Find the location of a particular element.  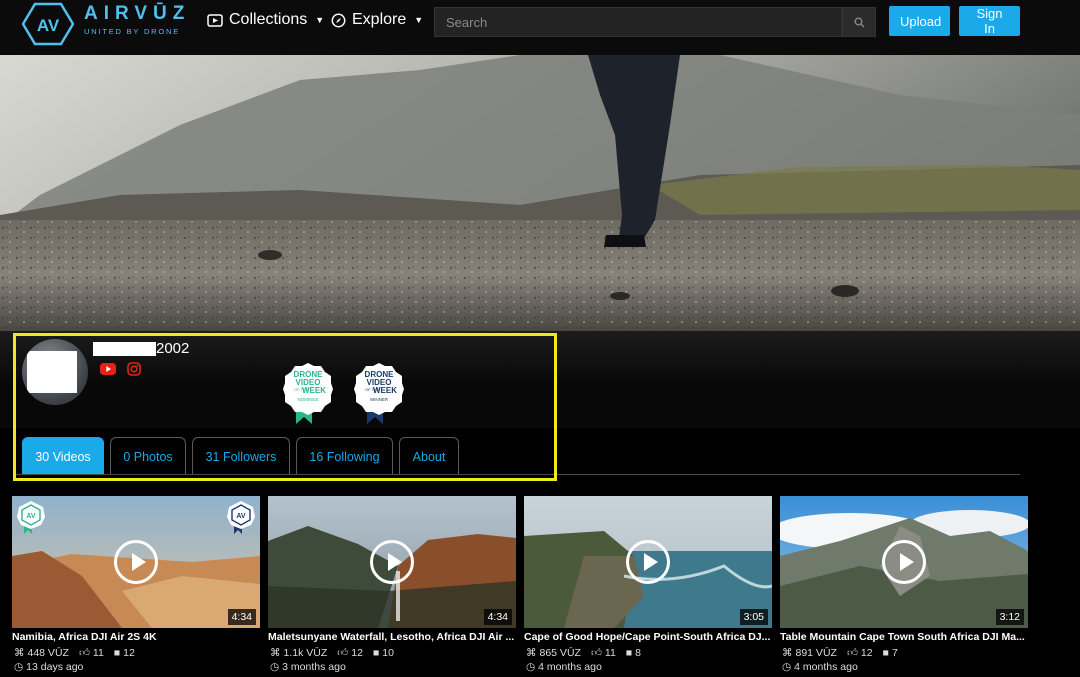

video-thumbnail: 3:05 is located at coordinates (648, 562).